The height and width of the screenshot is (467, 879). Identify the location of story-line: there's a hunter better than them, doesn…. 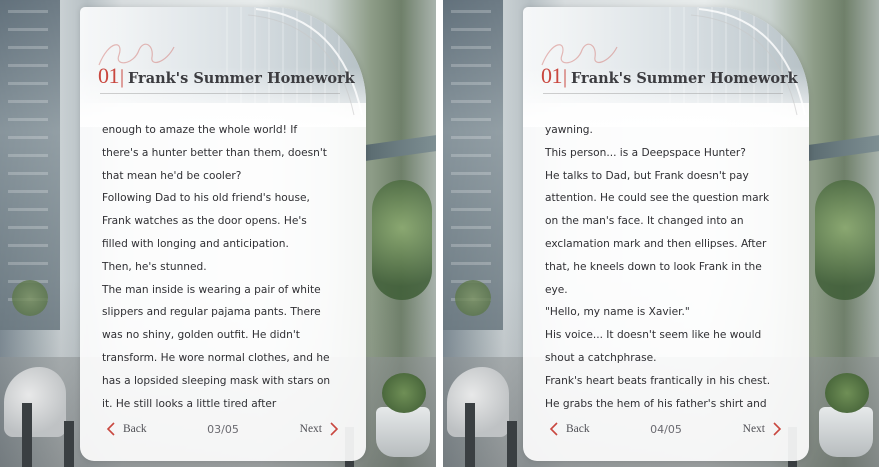
(214, 152).